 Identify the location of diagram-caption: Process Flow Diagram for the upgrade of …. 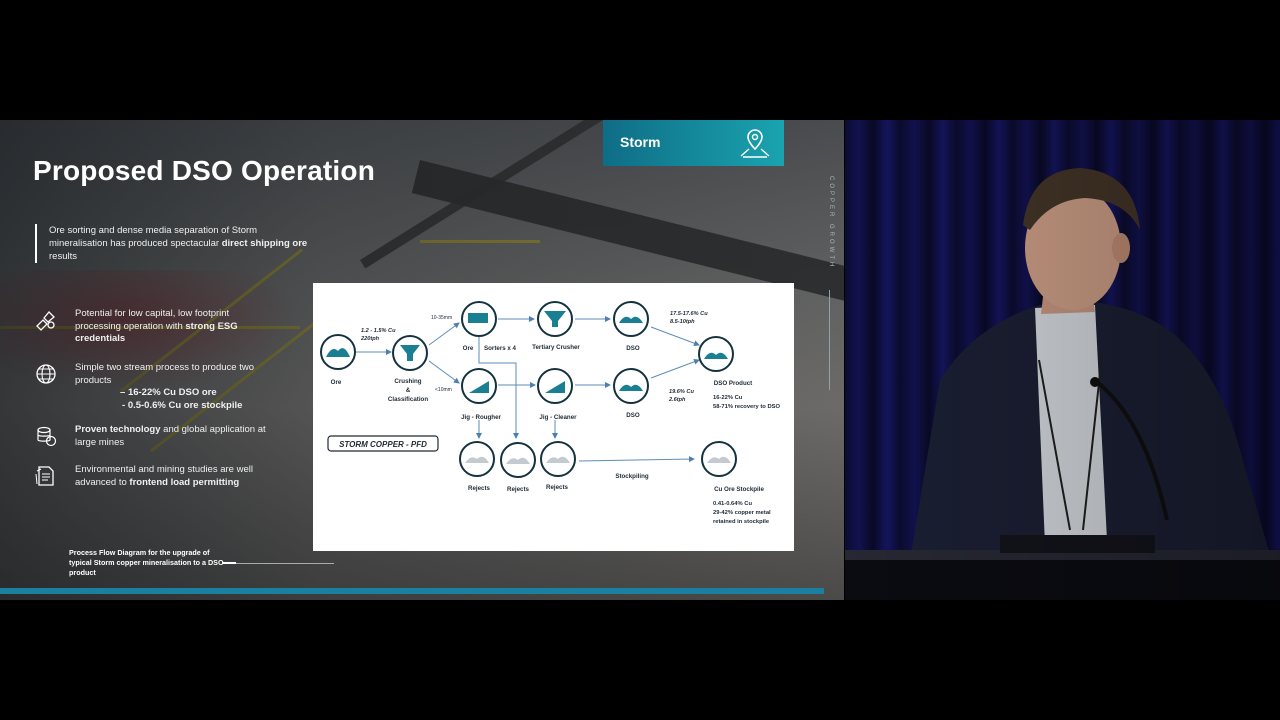
(146, 562).